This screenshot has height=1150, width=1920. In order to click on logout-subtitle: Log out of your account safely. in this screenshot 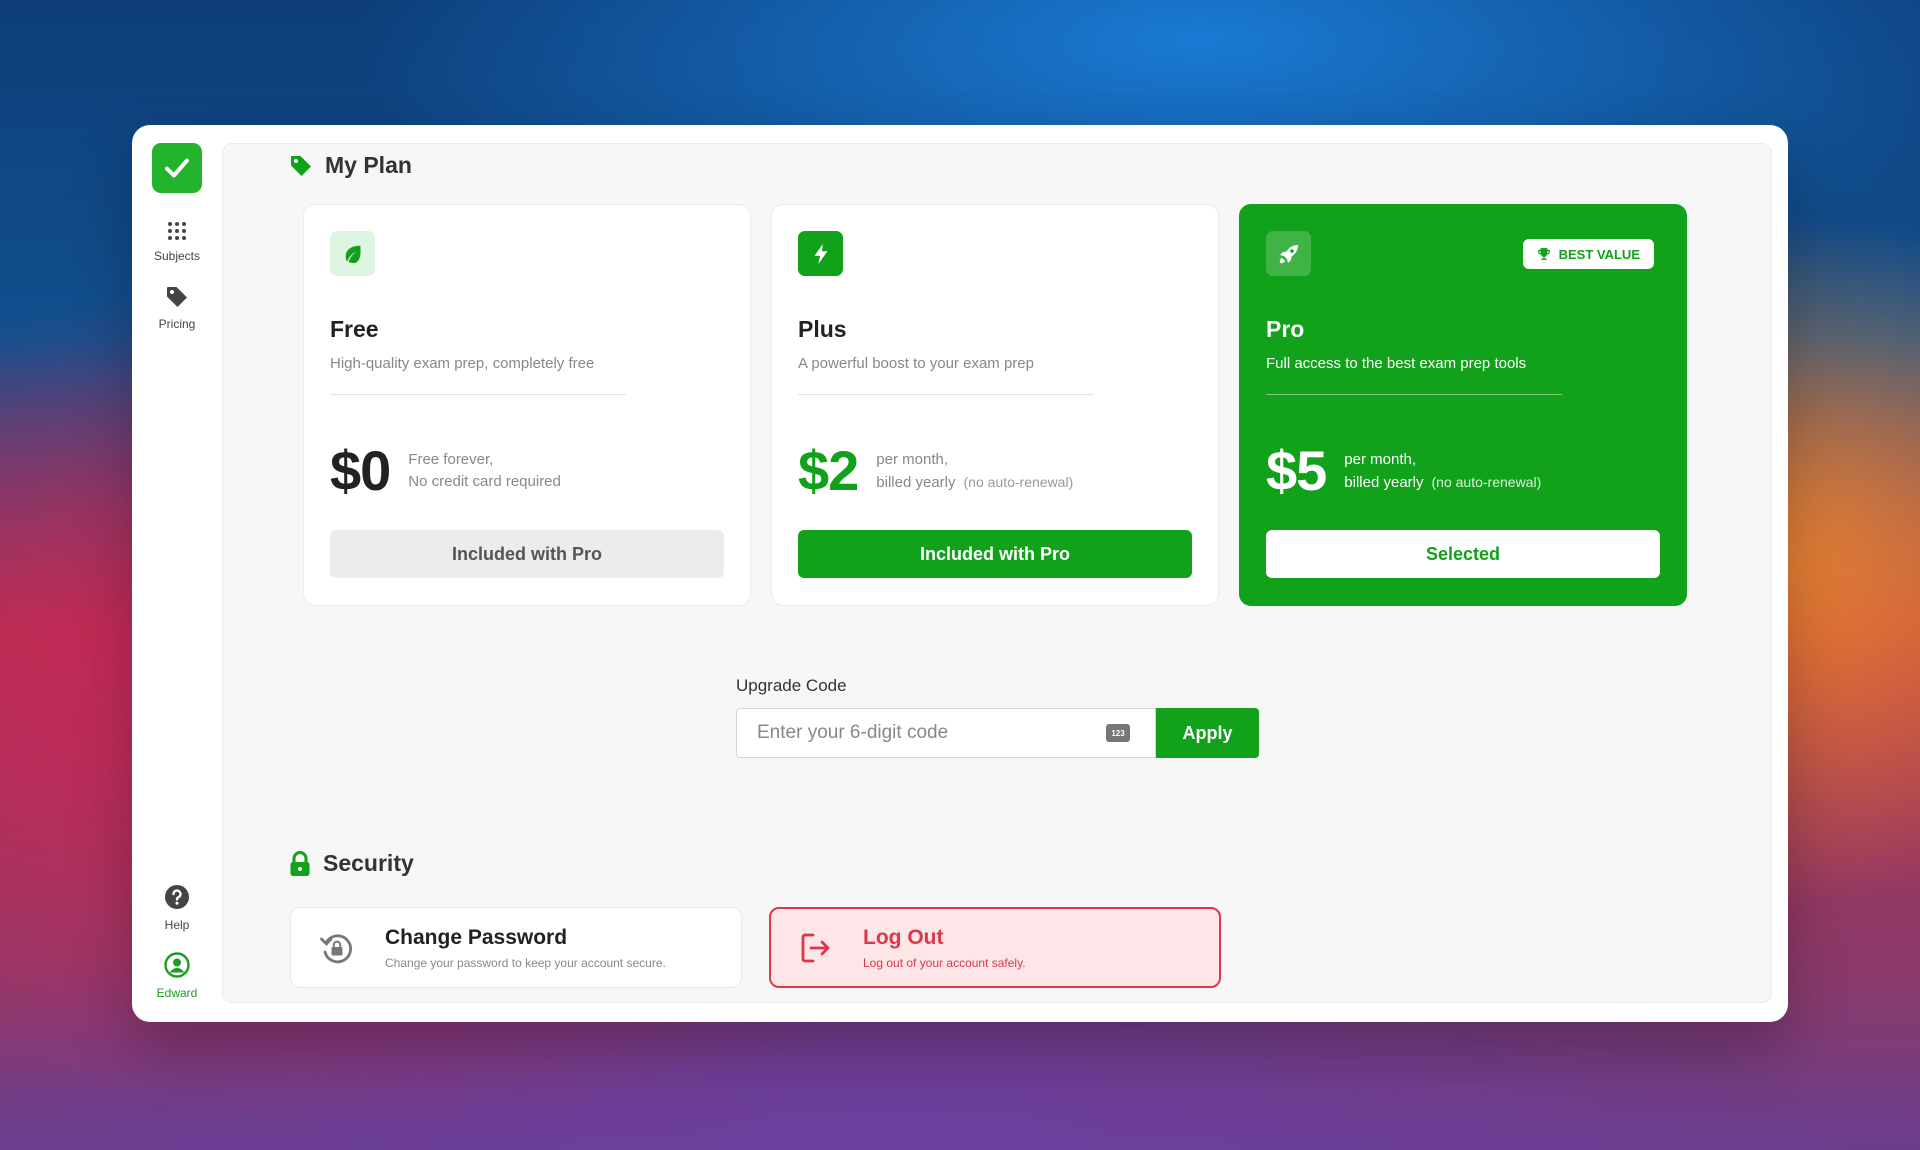, I will do `click(944, 962)`.